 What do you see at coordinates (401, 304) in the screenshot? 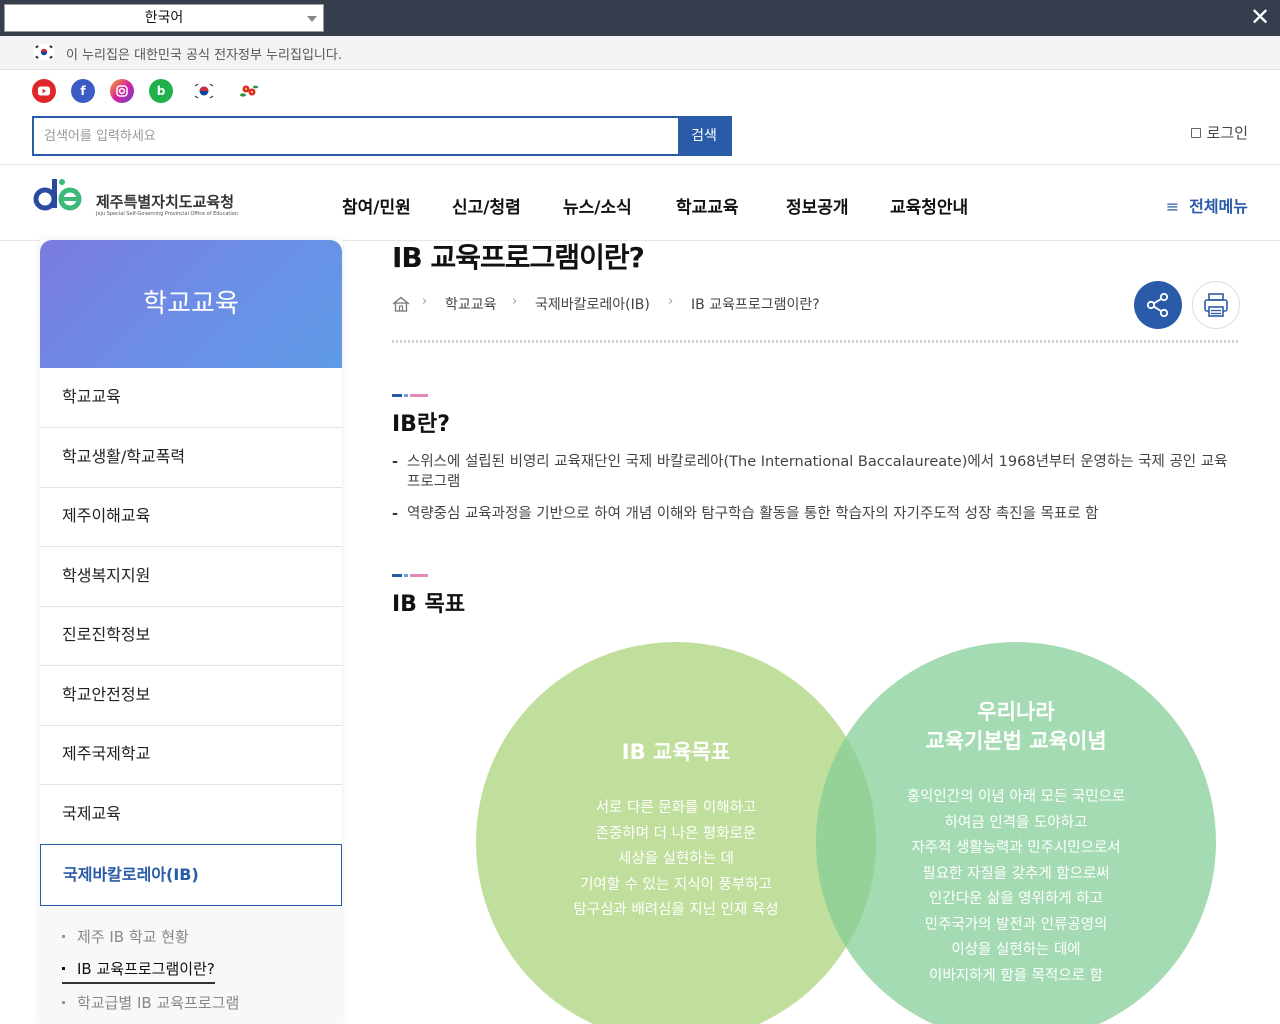
I see `home-icon` at bounding box center [401, 304].